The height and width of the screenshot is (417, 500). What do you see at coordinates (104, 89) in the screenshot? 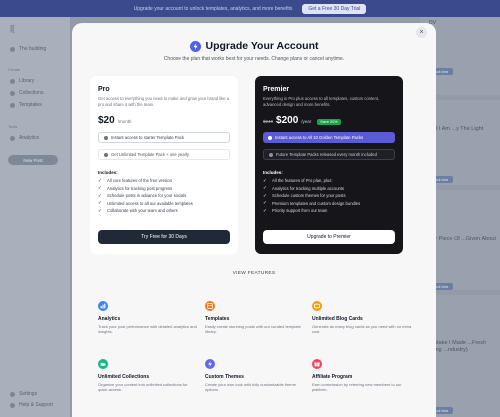
I see `plan-name: Pro` at bounding box center [104, 89].